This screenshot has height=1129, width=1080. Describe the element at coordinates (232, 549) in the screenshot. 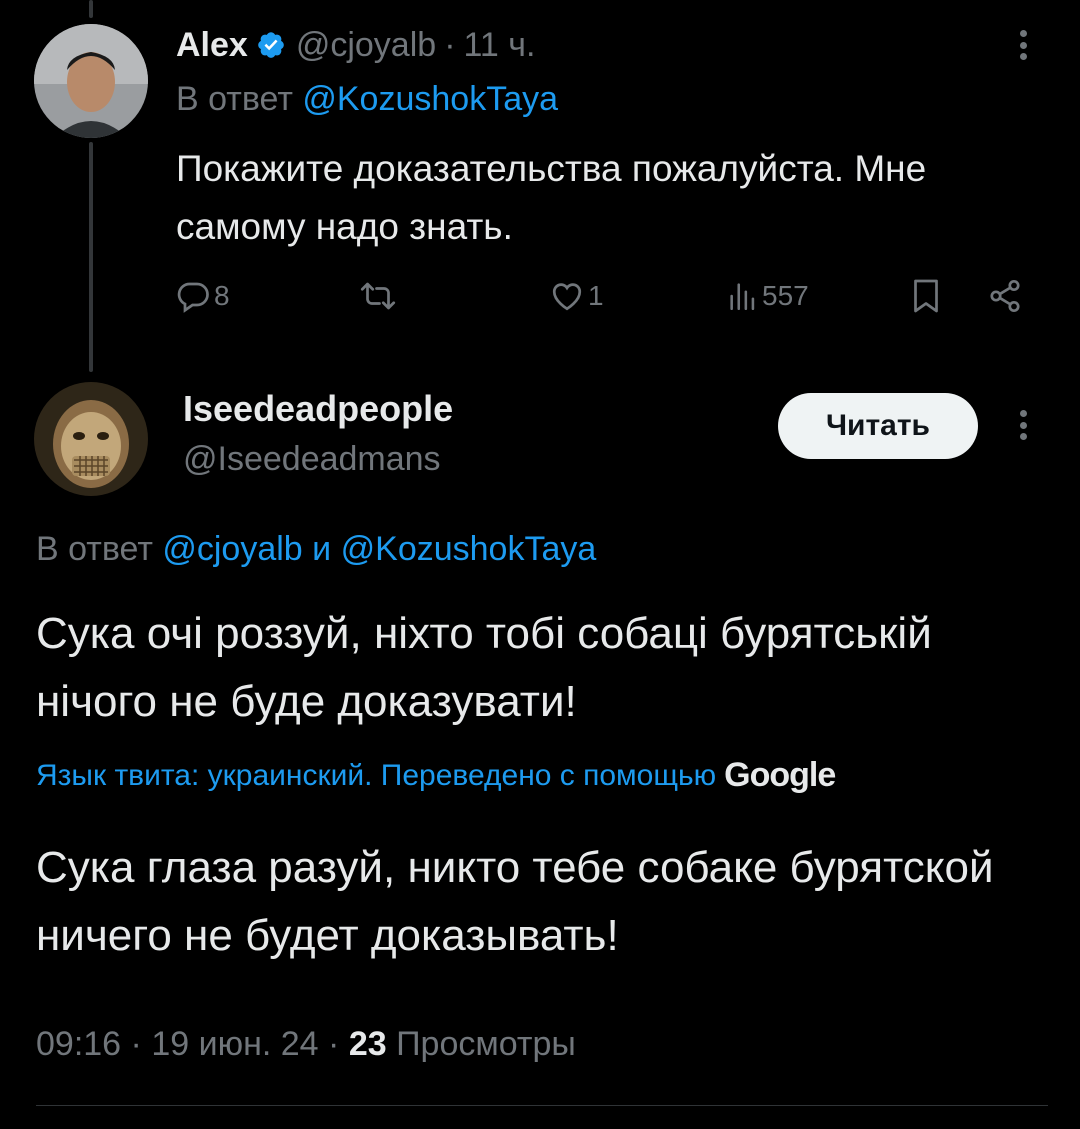

I see `reply-to-link: @cjoyalb` at that location.